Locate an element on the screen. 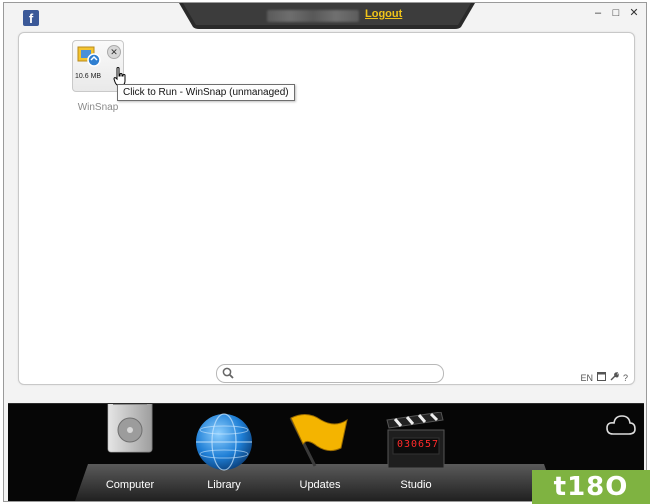  panel-footer-tools: EN ? is located at coordinates (604, 377).